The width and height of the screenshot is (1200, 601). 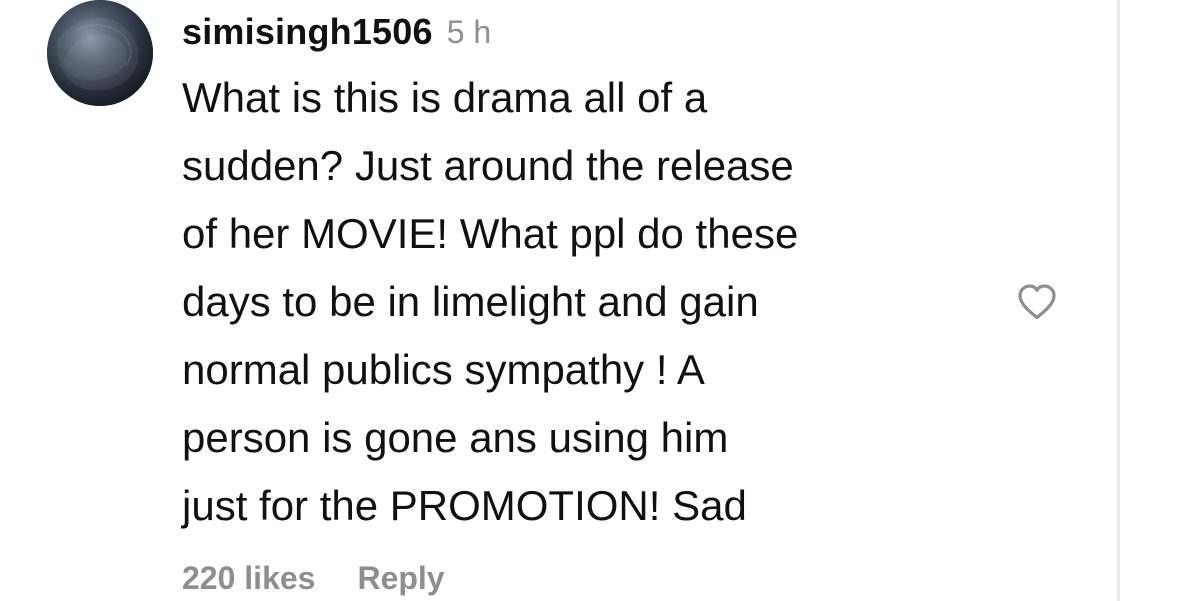 I want to click on comment-header: simisingh1506 5 h, so click(x=592, y=32).